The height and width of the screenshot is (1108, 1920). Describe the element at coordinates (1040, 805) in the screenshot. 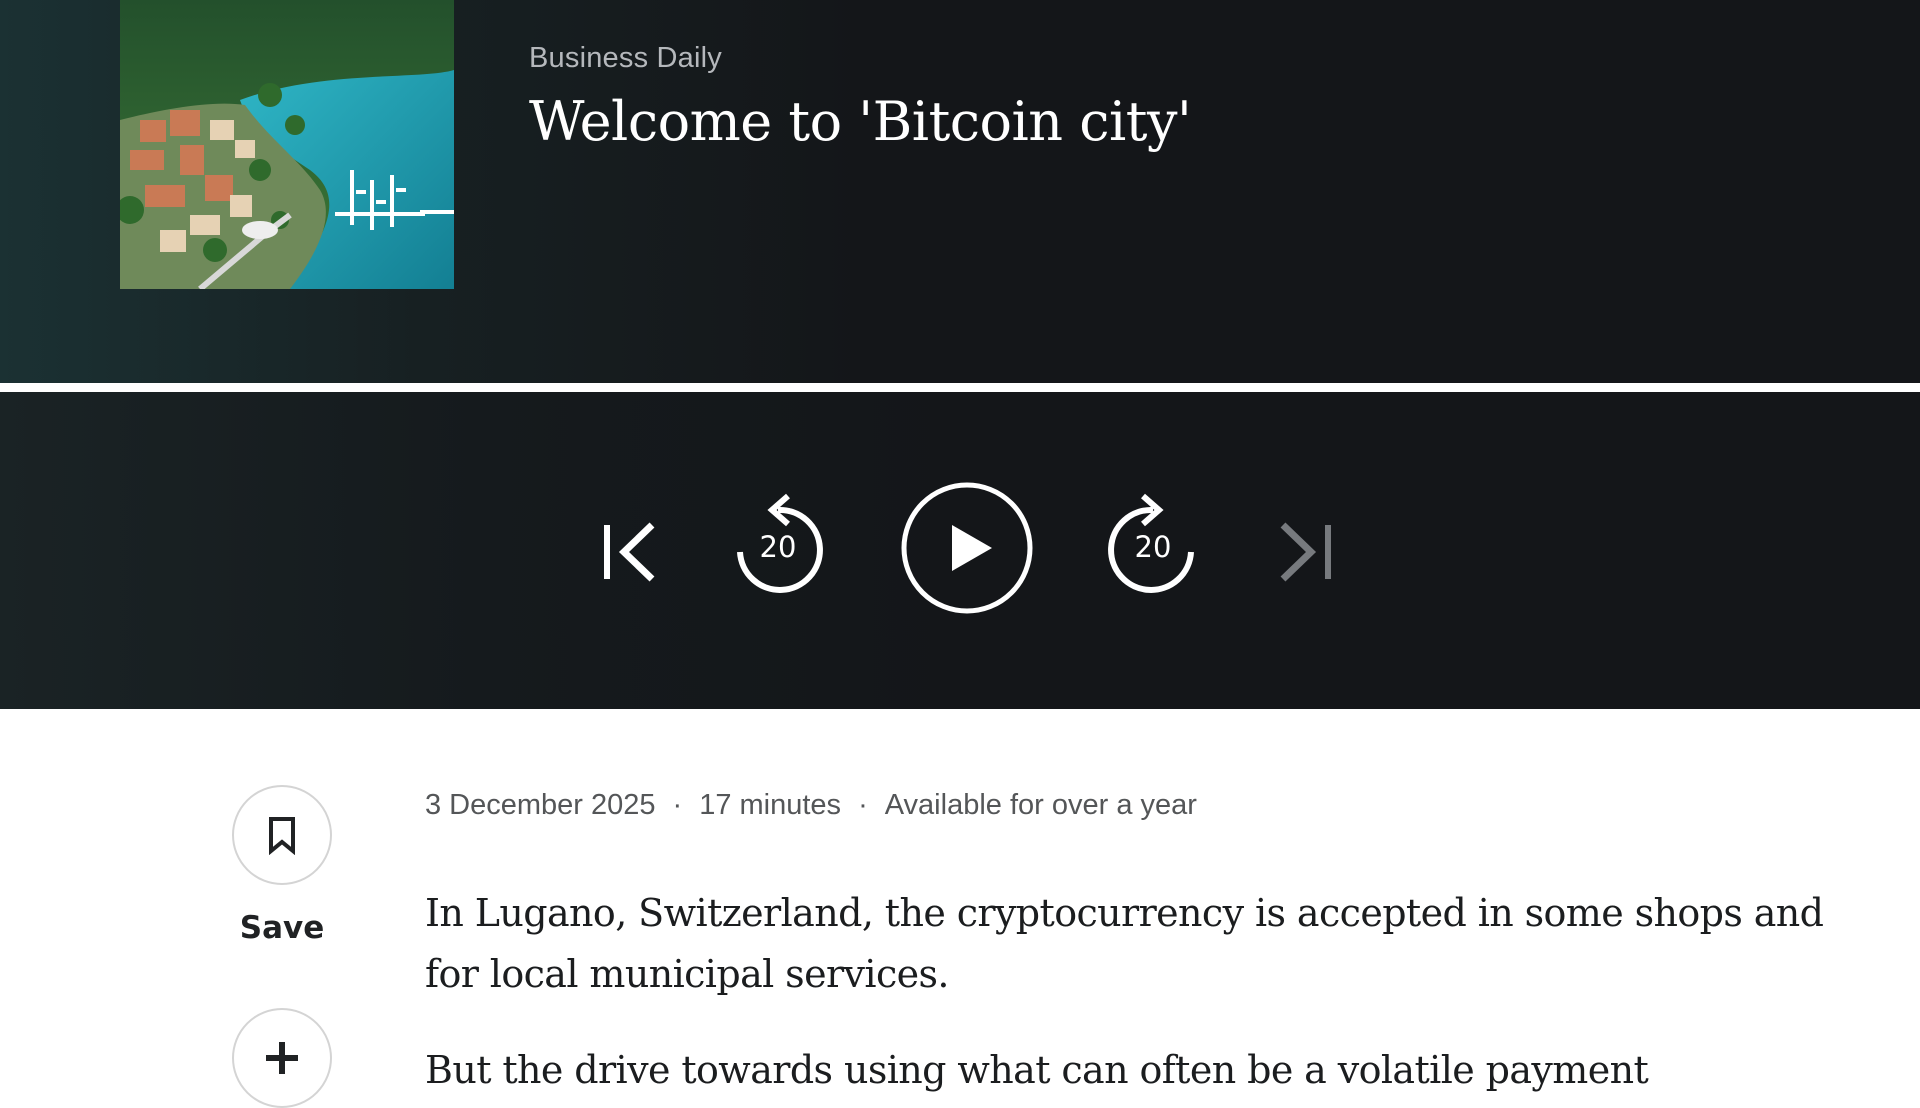

I see `episode-availability: Available for over a year` at that location.